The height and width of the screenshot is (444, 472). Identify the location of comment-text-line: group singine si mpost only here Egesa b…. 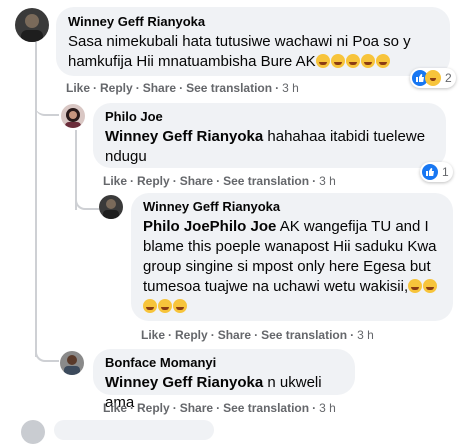
(287, 266).